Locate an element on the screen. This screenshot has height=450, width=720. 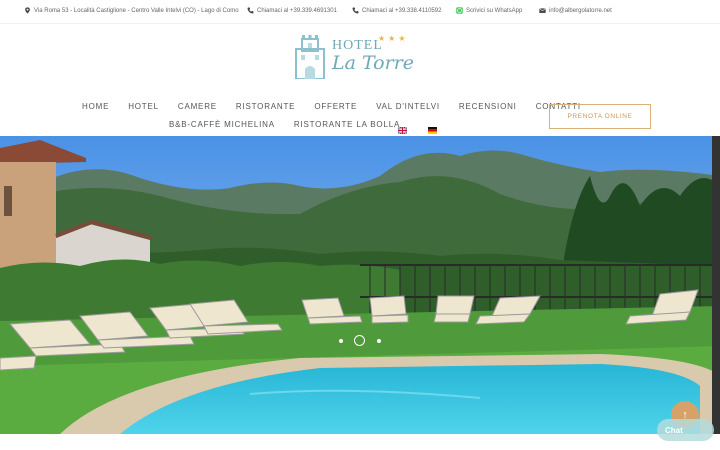
nav-bb-caffe-michelina: B&B-CAFFÈ MICHELINA is located at coordinates (222, 124).